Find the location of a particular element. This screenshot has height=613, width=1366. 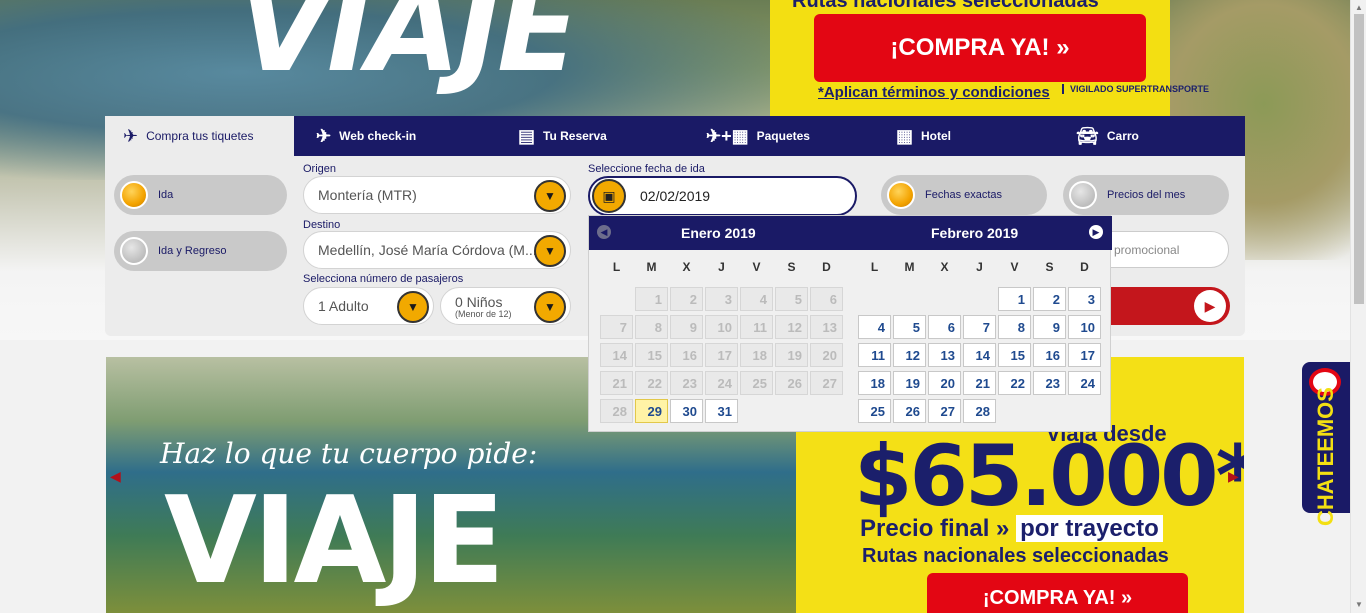

scroll-up-arrow-icon: ▲ is located at coordinates (1359, 7).